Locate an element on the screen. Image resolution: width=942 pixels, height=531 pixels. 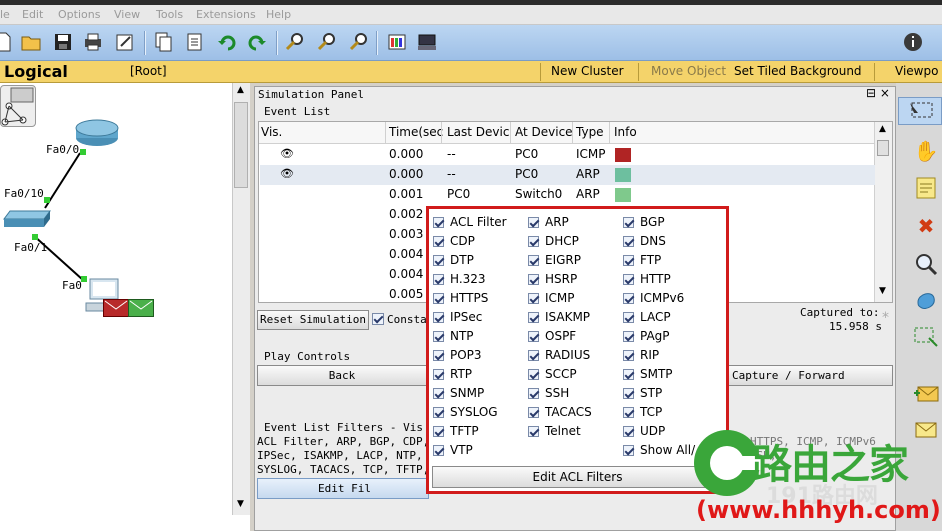
edit-acl-filters-button: Edit ACL Filters is located at coordinates (577, 477).